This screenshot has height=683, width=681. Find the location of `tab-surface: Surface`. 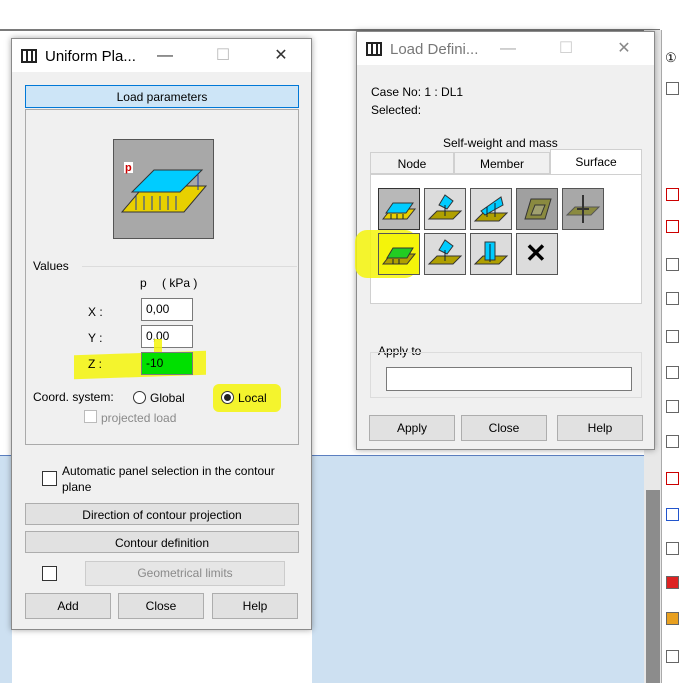

tab-surface: Surface is located at coordinates (596, 162).